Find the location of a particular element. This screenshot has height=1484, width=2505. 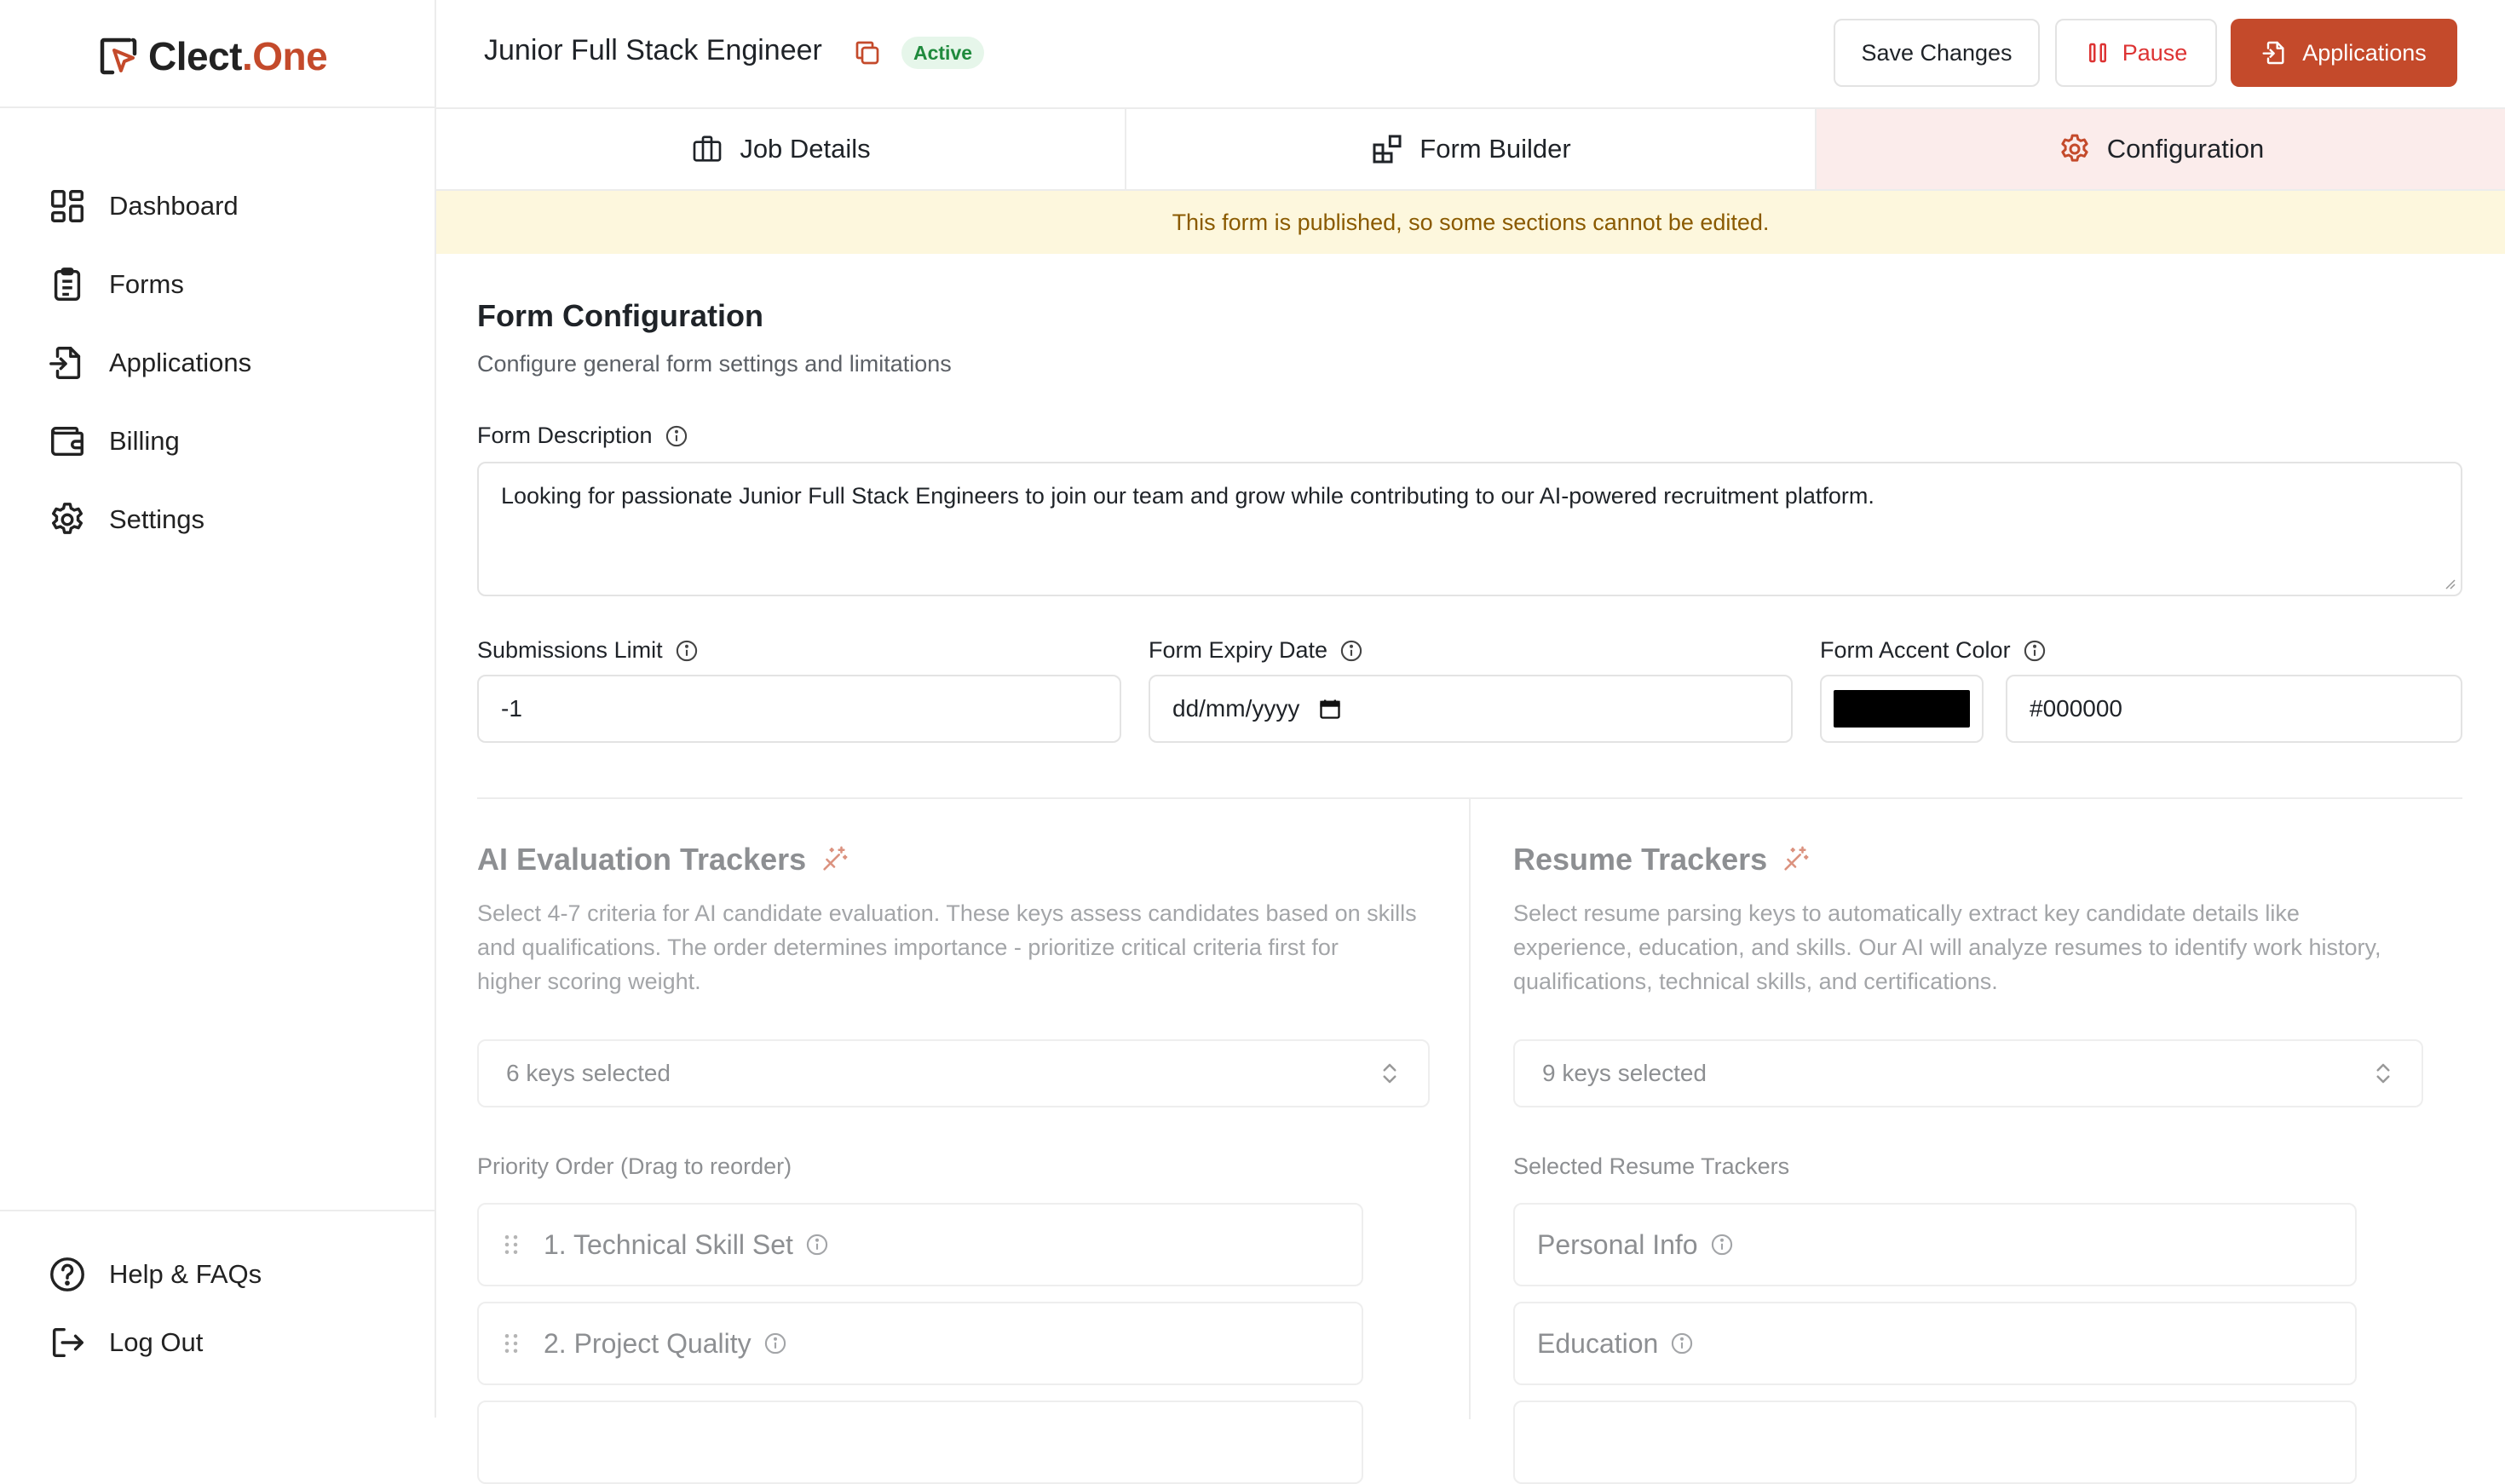

resume-tracker-item: Personal Info is located at coordinates (1935, 1244).